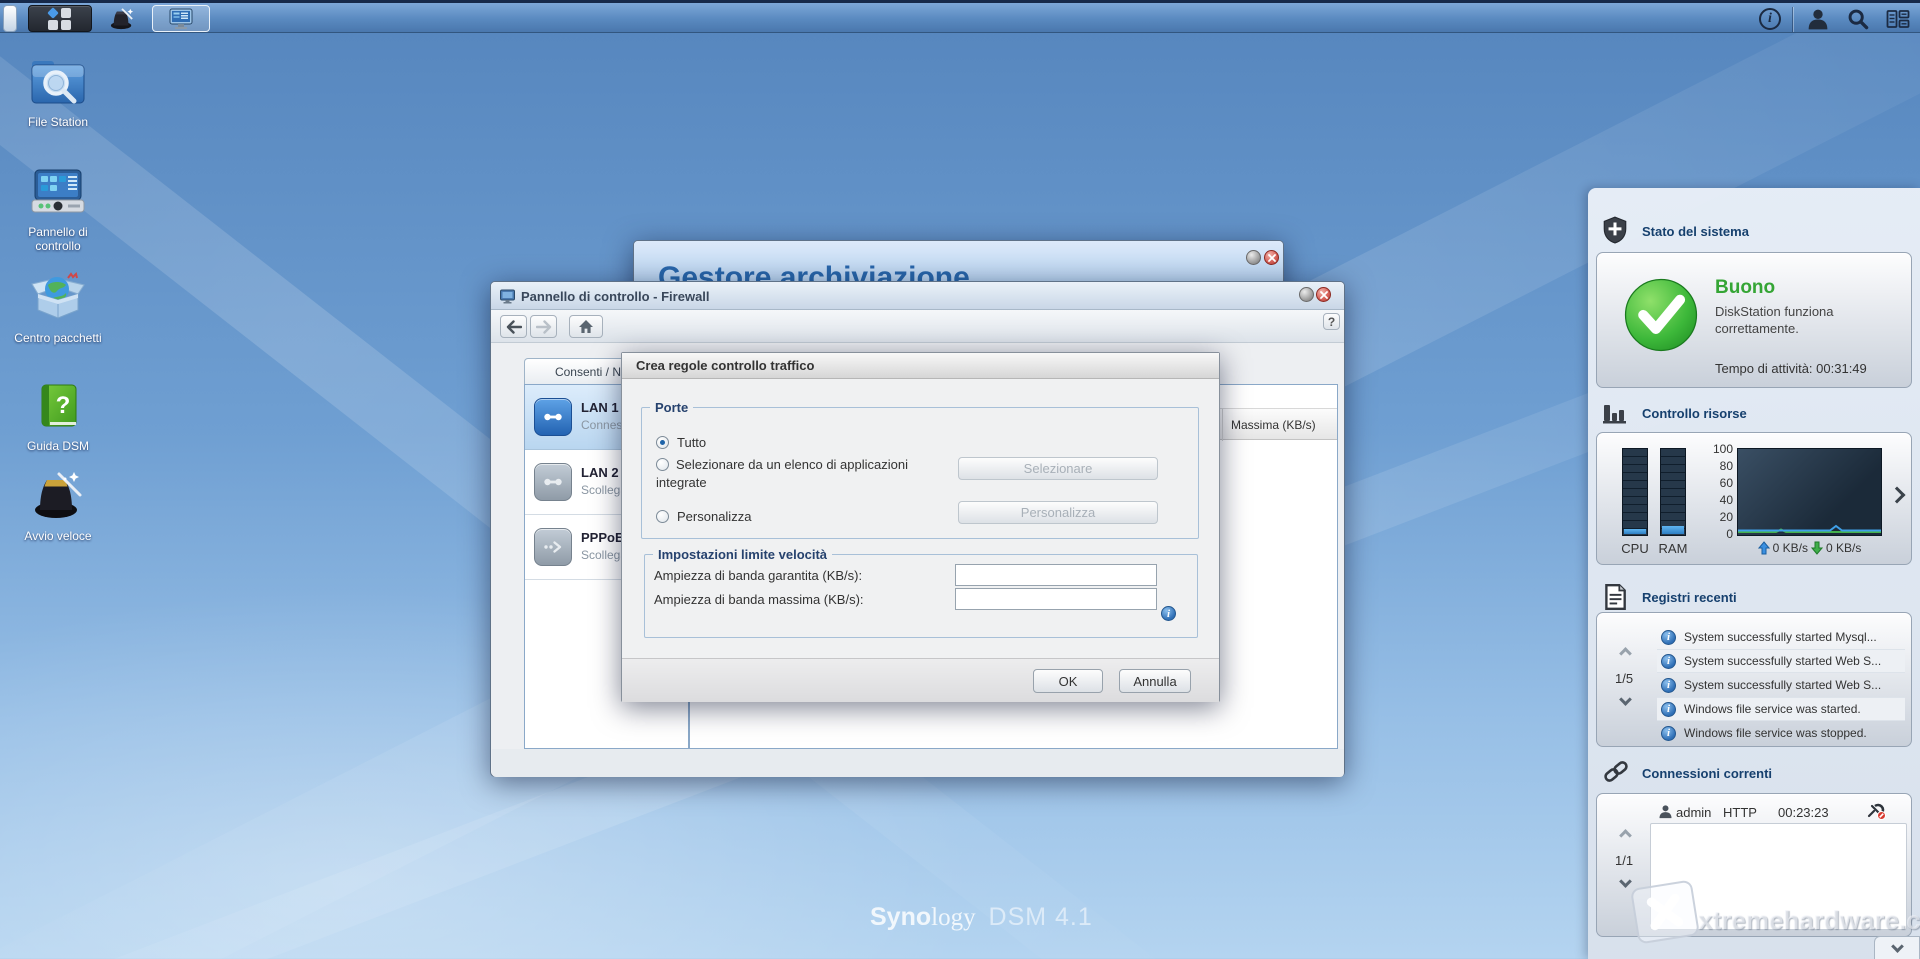 The width and height of the screenshot is (1920, 959). Describe the element at coordinates (1614, 414) in the screenshot. I see `bar-chart-icon` at that location.